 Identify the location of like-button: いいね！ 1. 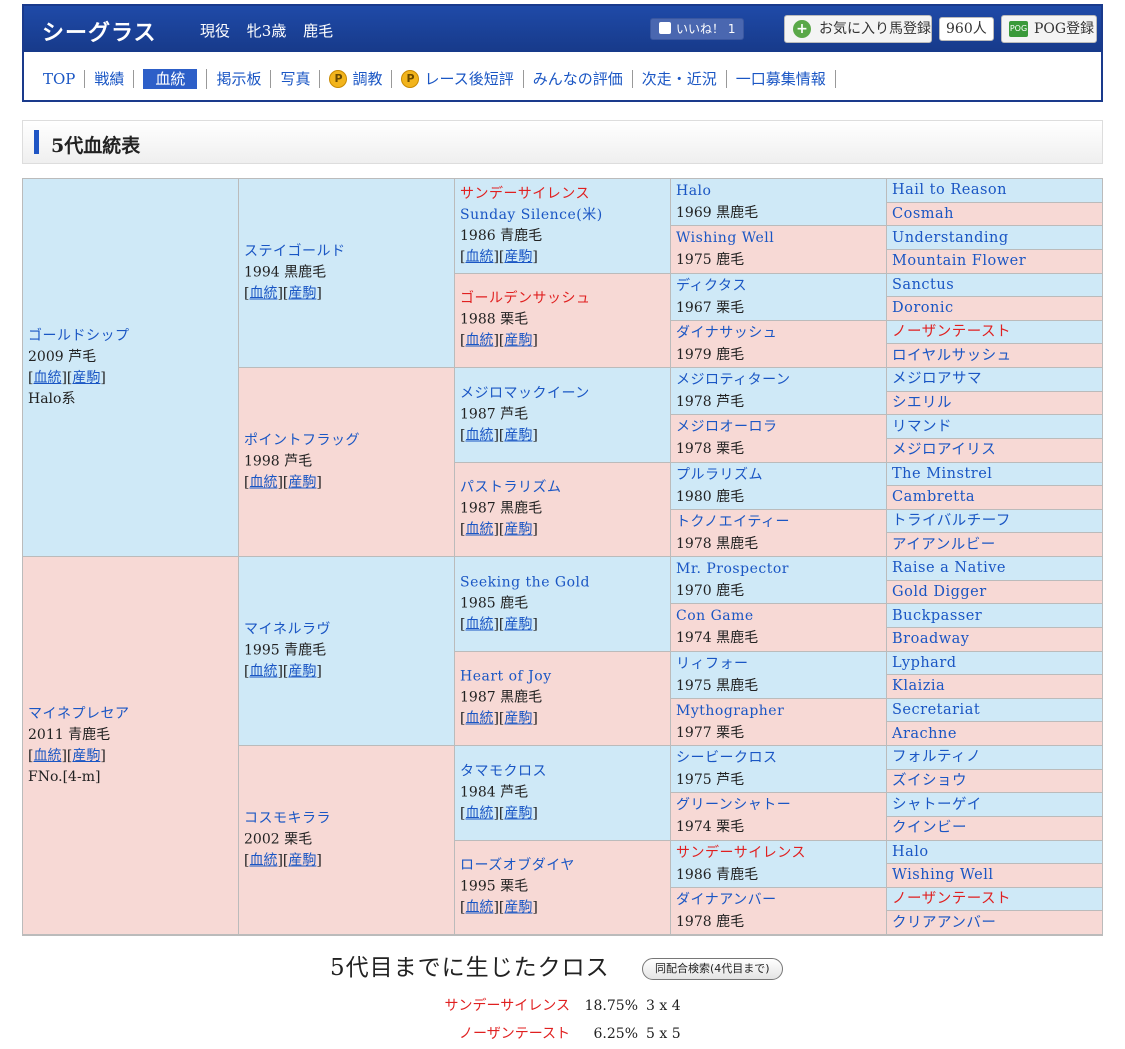
(697, 29).